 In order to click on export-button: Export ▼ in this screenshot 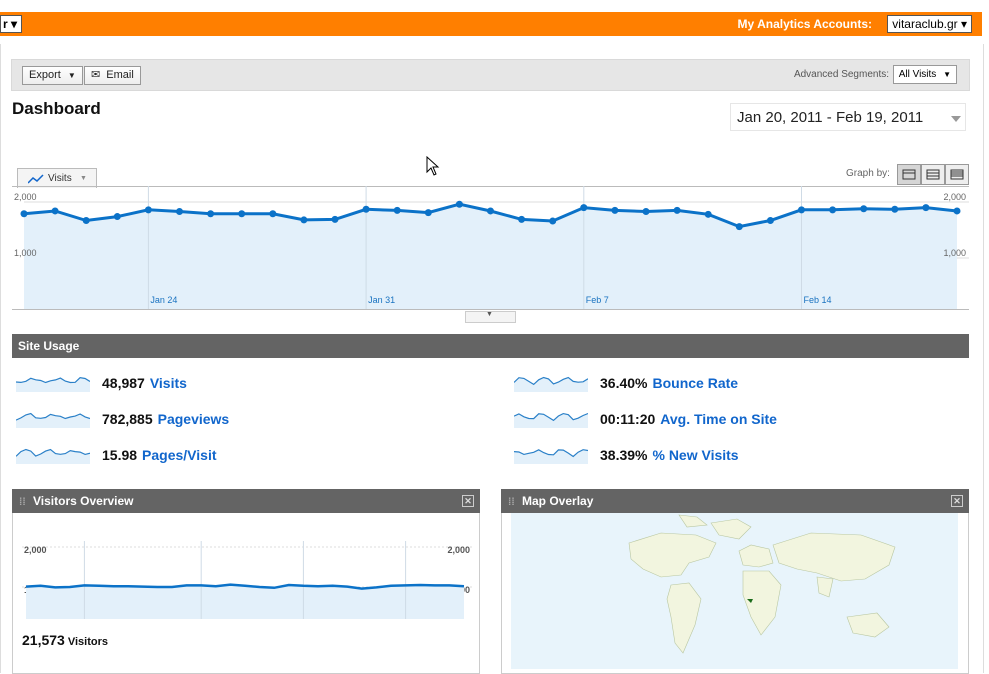, I will do `click(52, 75)`.